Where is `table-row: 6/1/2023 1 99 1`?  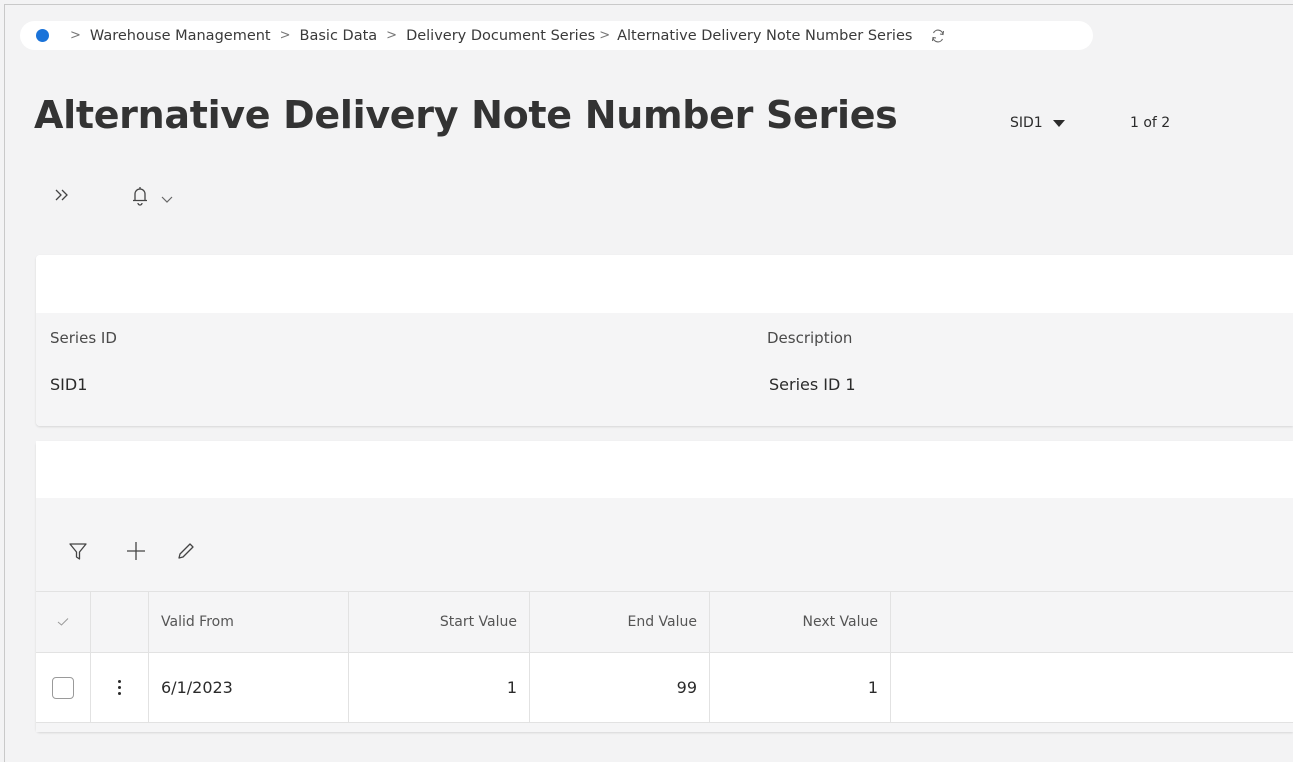 table-row: 6/1/2023 1 99 1 is located at coordinates (664, 687).